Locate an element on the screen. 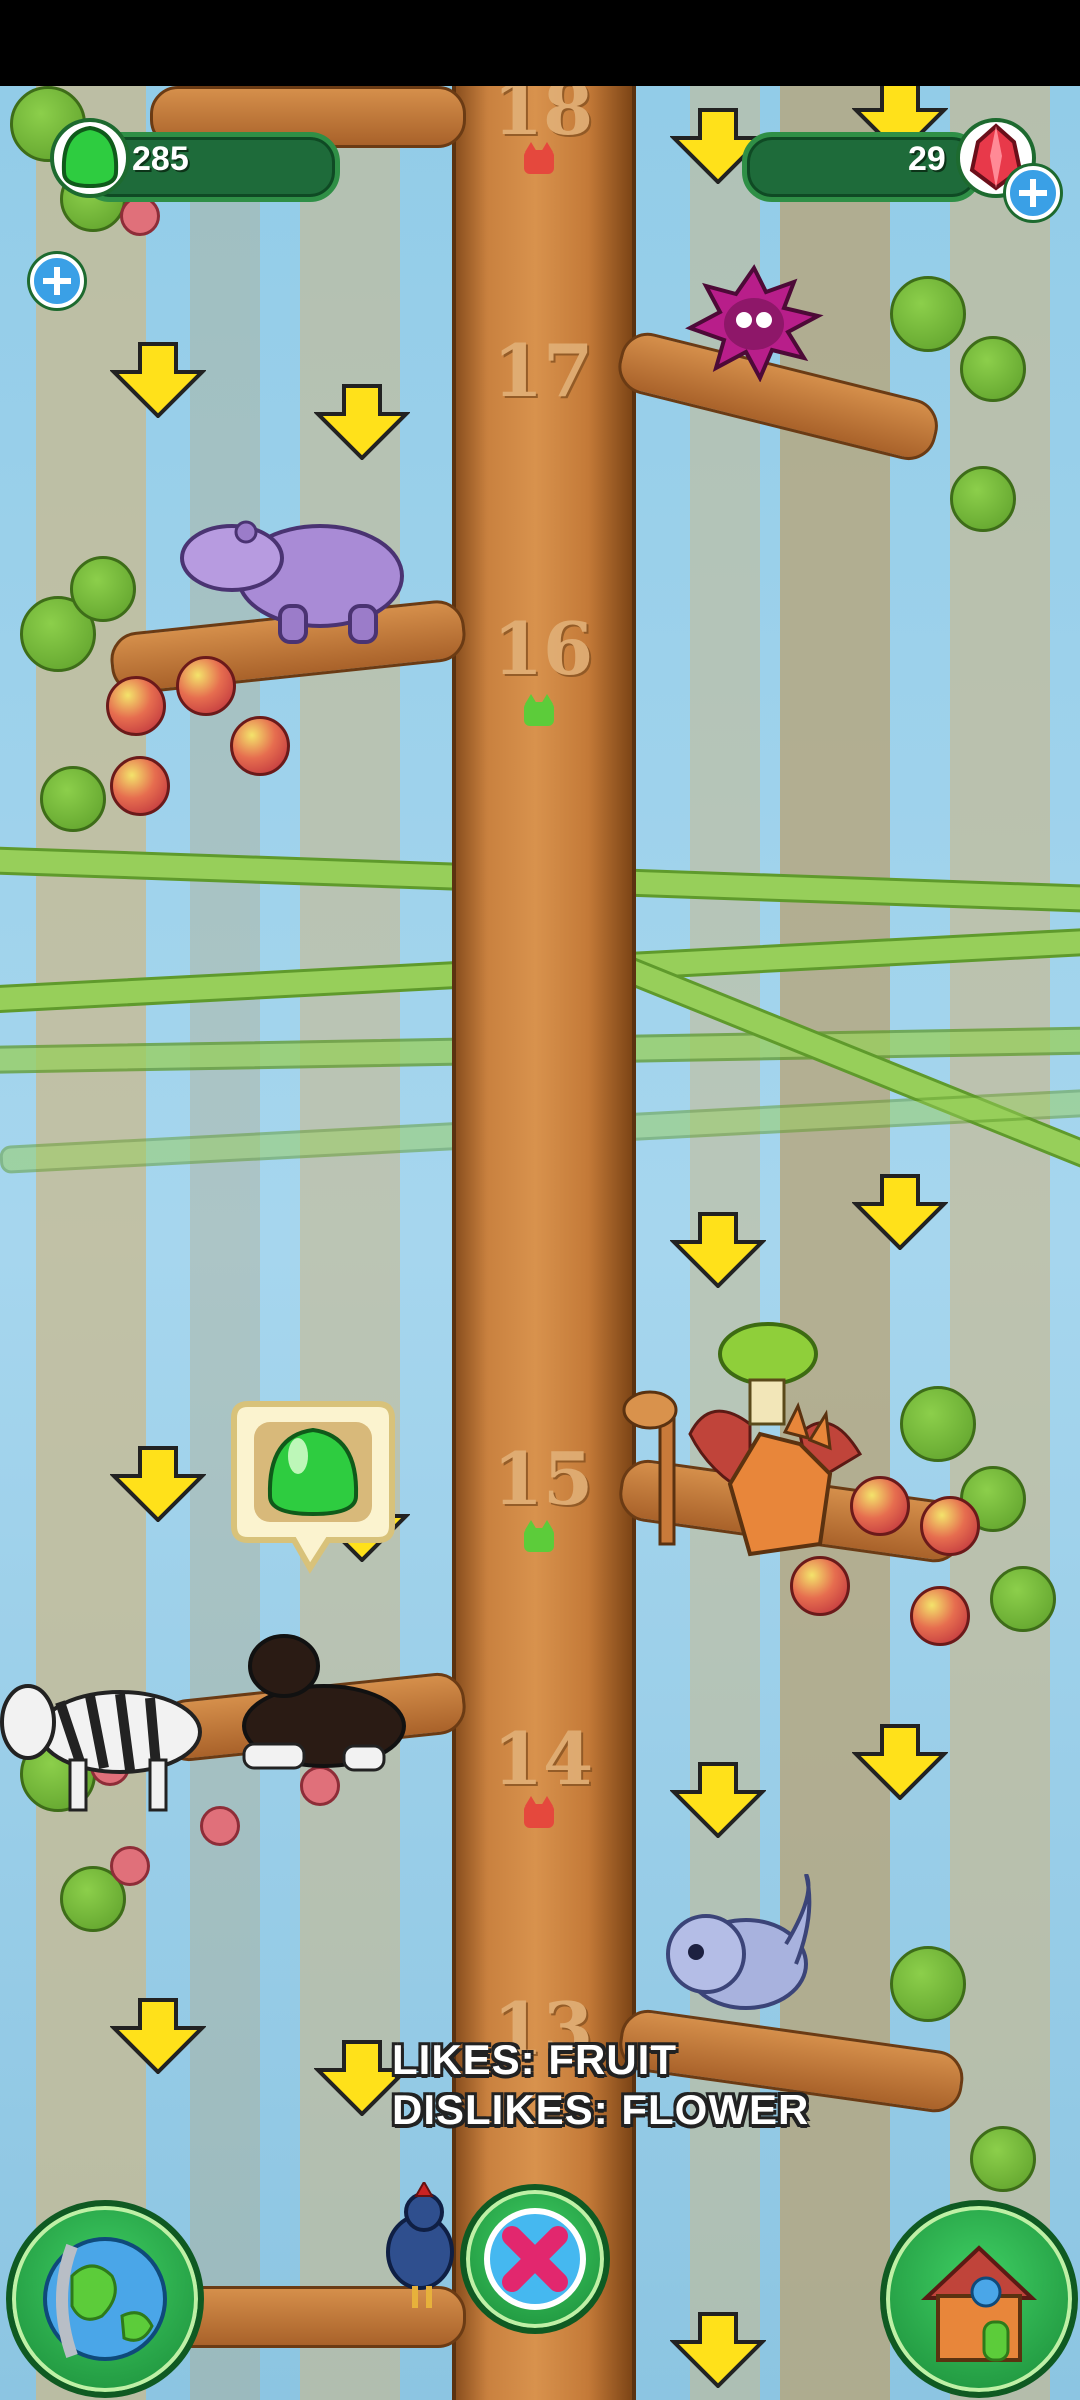 This screenshot has height=2400, width=1080. house-icon is located at coordinates (979, 2303).